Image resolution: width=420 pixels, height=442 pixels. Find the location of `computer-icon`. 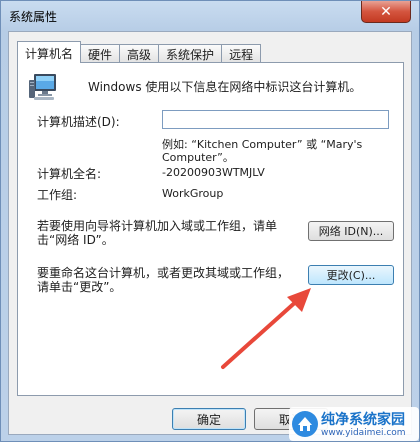

computer-icon is located at coordinates (42, 87).